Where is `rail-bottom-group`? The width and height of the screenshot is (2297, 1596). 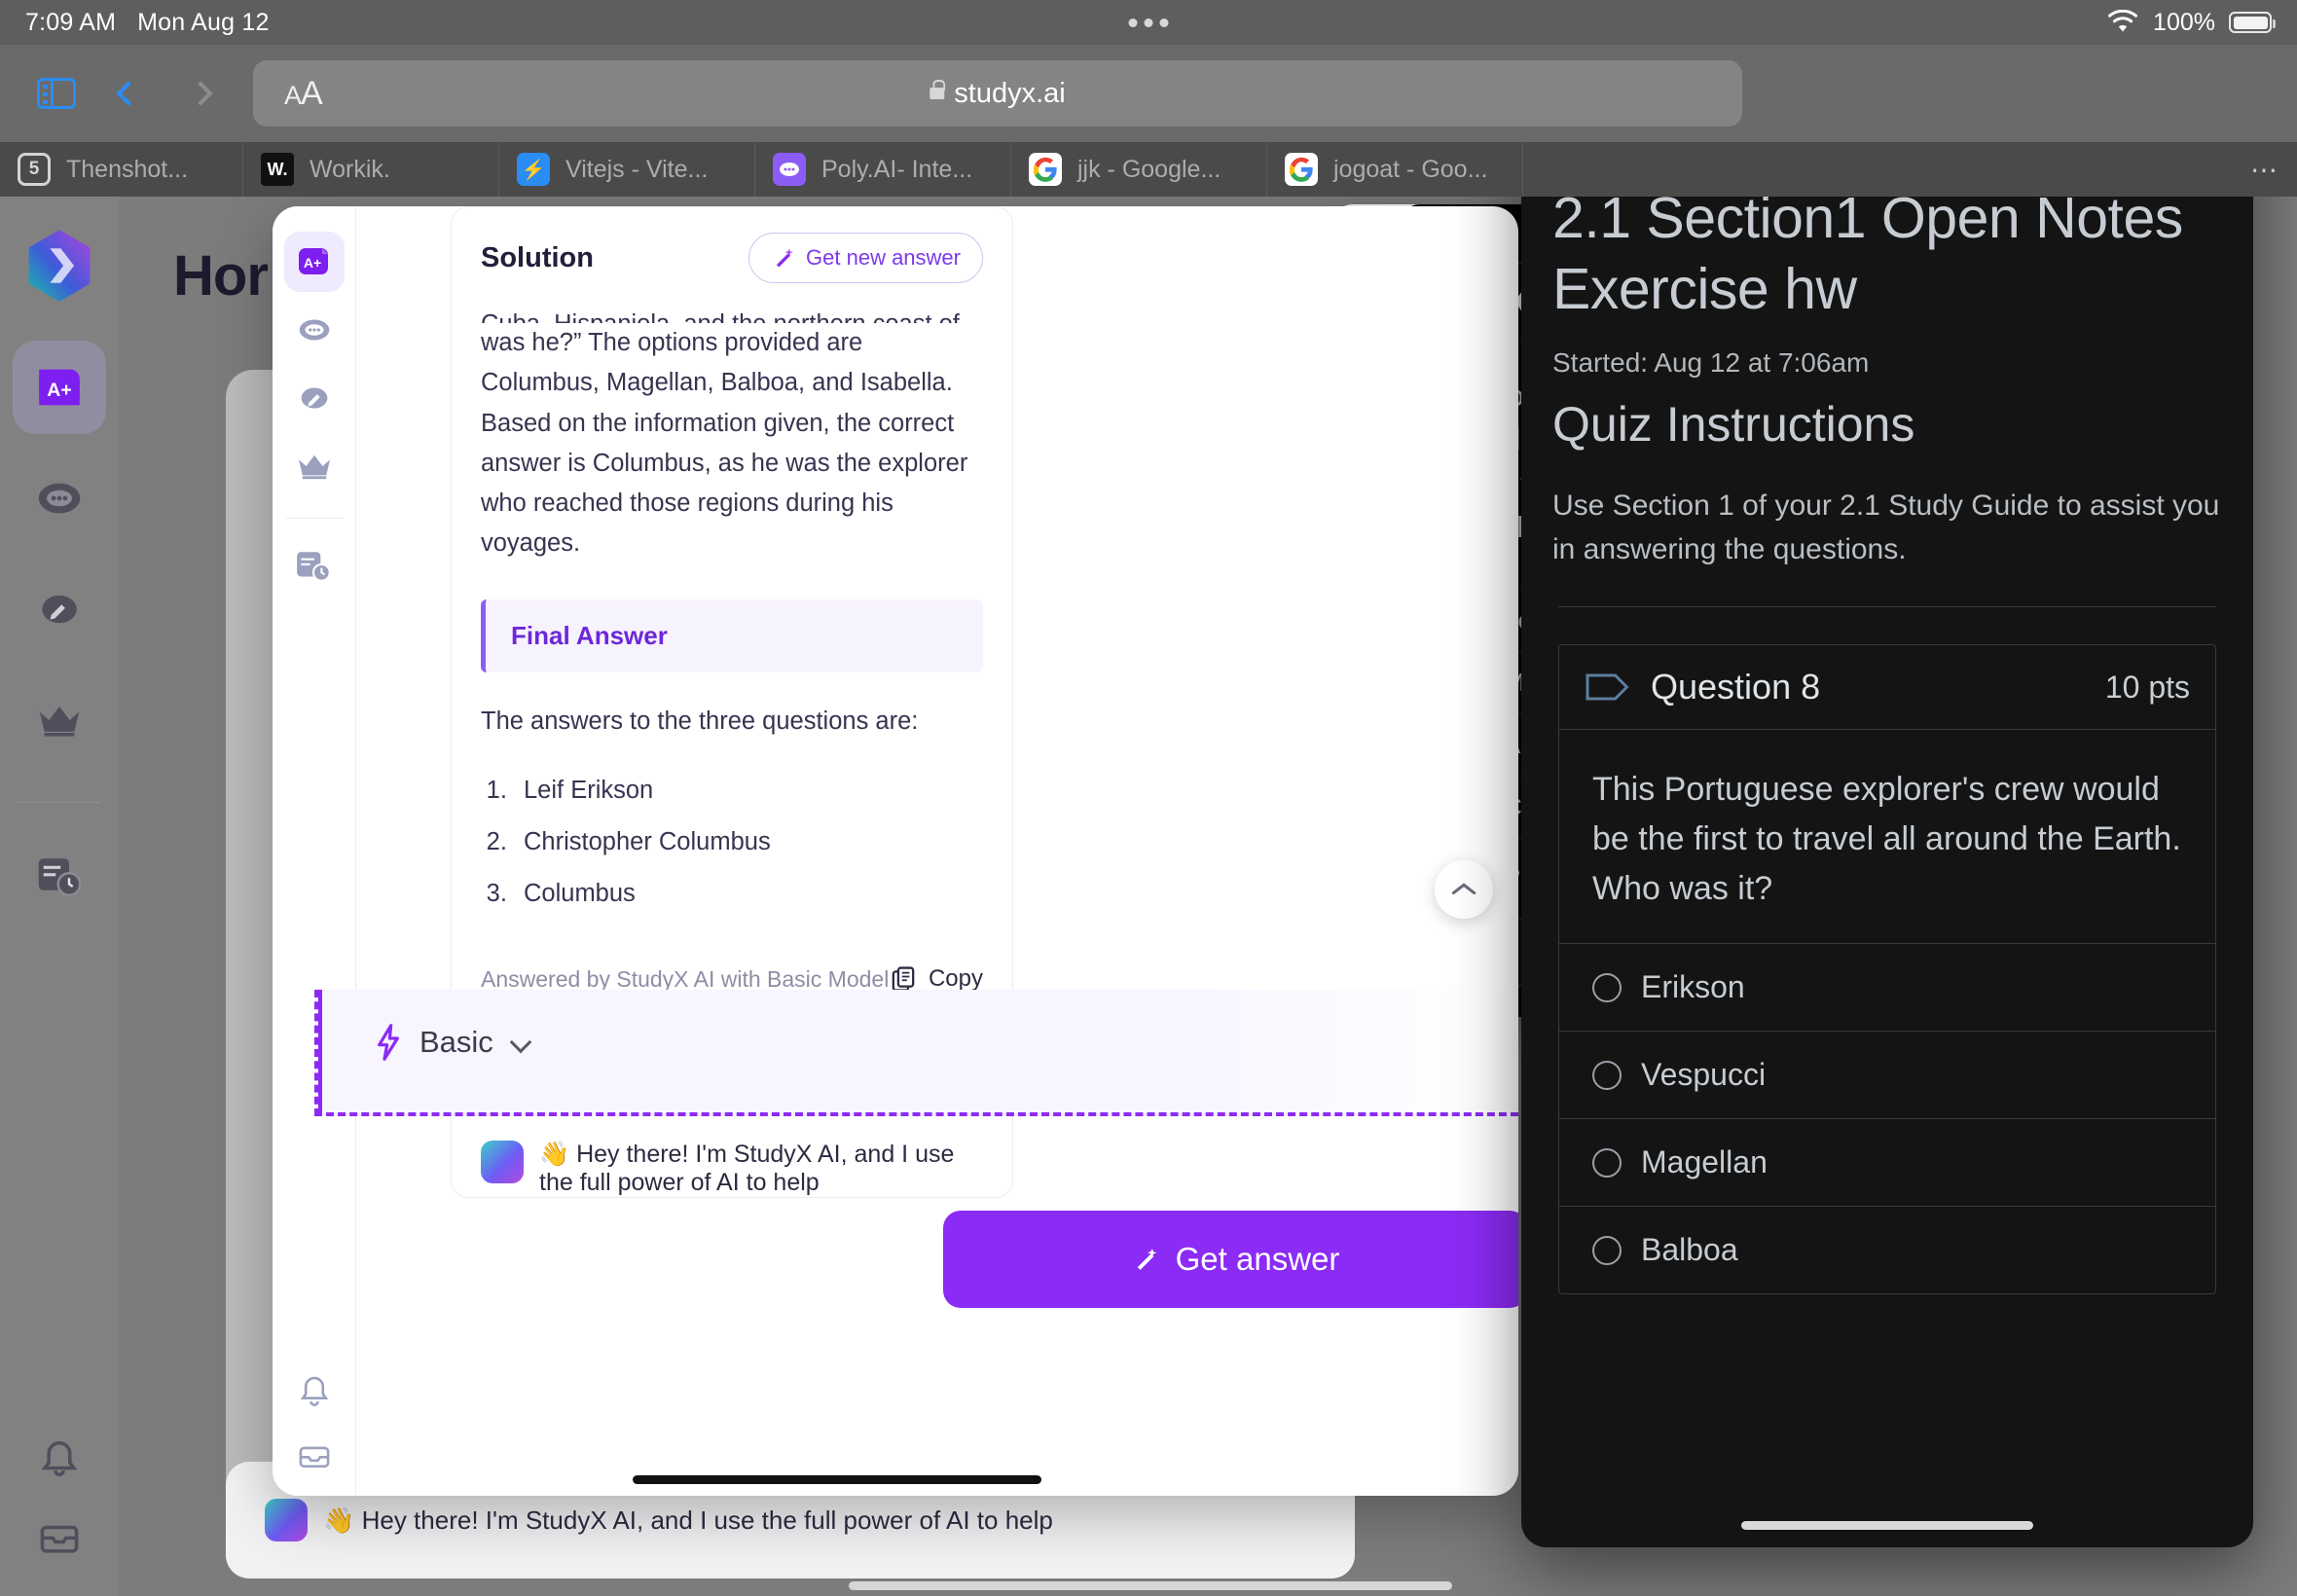
rail-bottom-group is located at coordinates (59, 1516).